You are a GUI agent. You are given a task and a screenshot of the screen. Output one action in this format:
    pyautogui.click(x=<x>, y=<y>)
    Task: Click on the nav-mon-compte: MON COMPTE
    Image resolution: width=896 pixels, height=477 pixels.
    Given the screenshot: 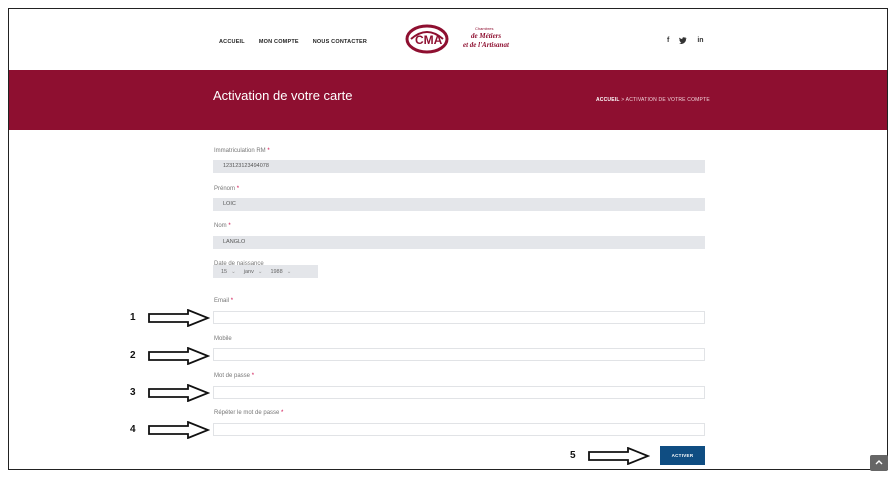 What is the action you would take?
    pyautogui.click(x=279, y=42)
    